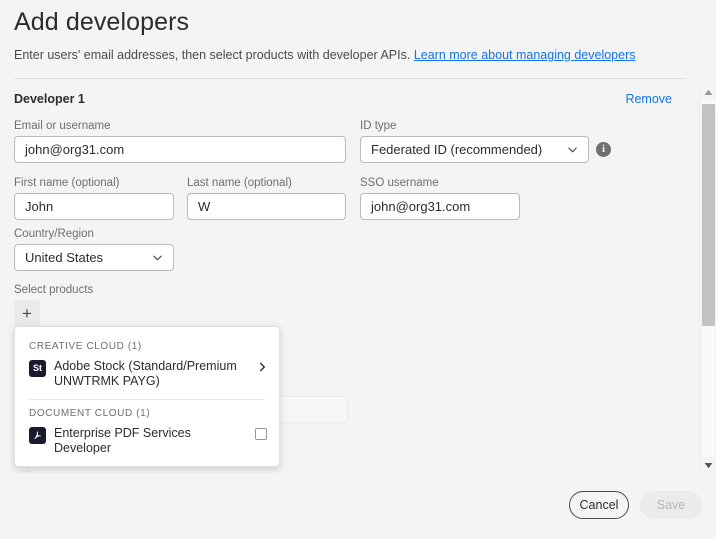 This screenshot has height=539, width=716. What do you see at coordinates (67, 183) in the screenshot?
I see `first-name-label: First name (optional)` at bounding box center [67, 183].